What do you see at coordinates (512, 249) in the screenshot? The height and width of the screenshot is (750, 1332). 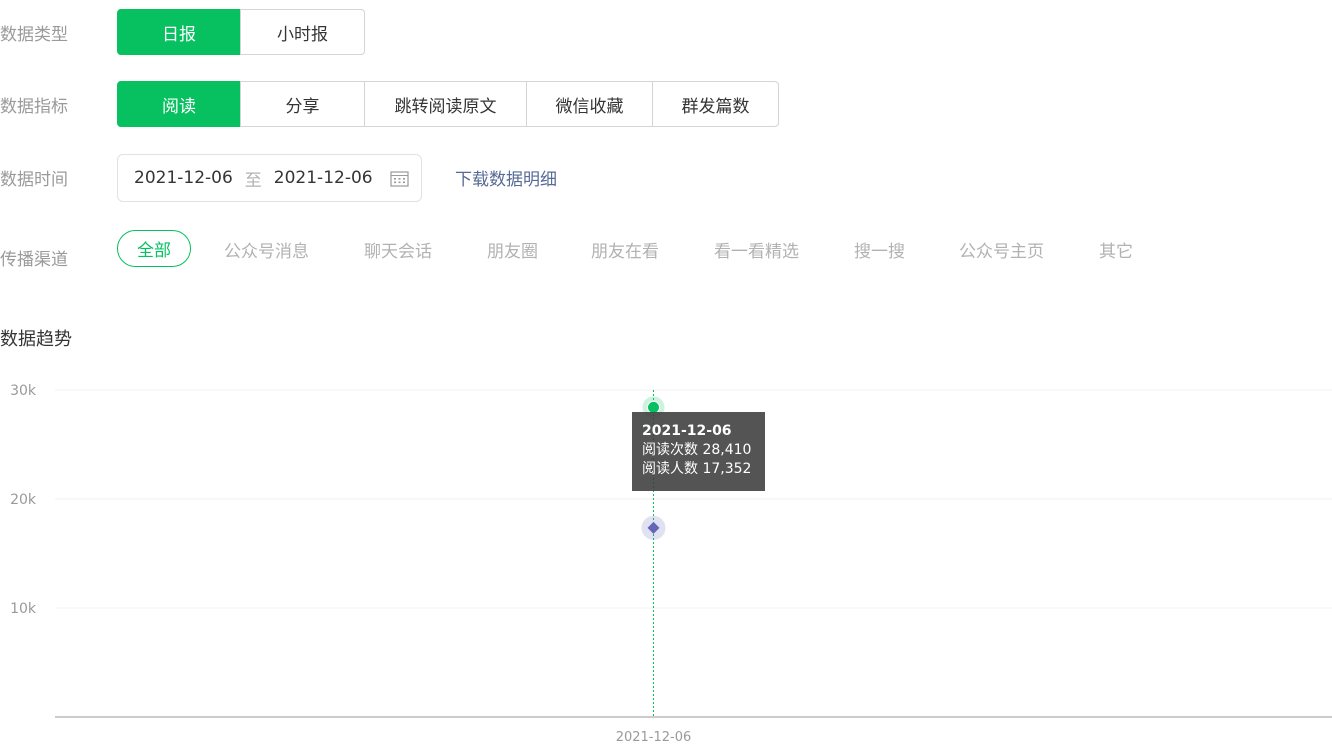 I see `channel-moments: 朋友圈` at bounding box center [512, 249].